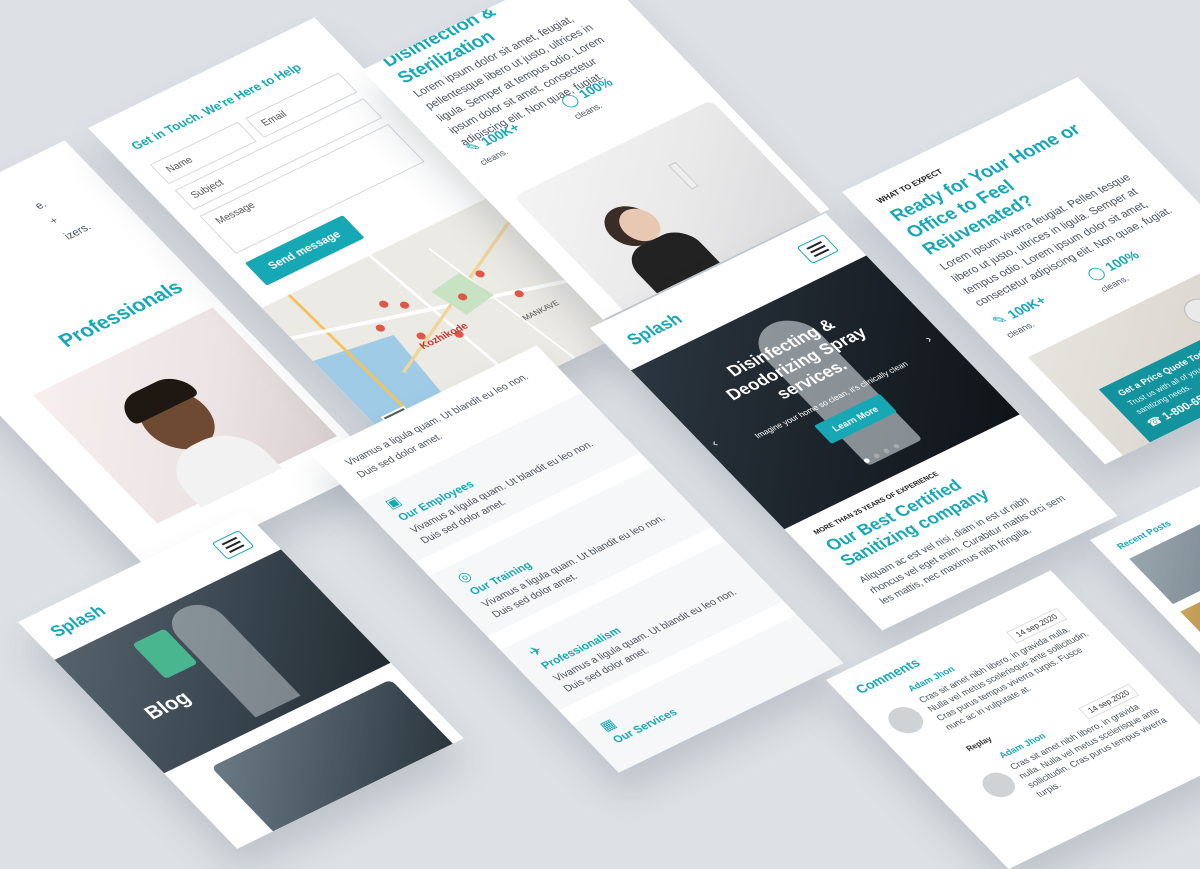  Describe the element at coordinates (655, 330) in the screenshot. I see `hero-logo: Splash` at that location.